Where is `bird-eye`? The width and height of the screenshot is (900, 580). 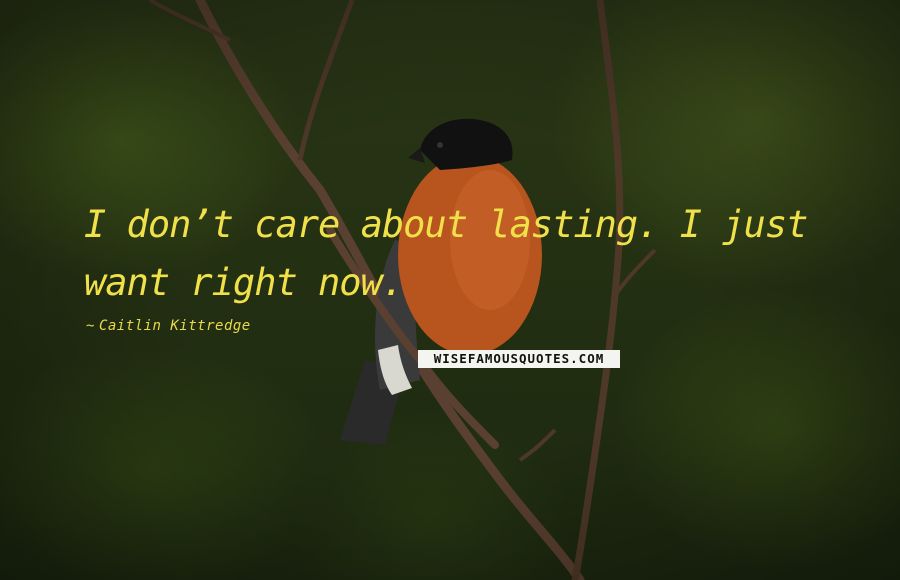 bird-eye is located at coordinates (440, 145).